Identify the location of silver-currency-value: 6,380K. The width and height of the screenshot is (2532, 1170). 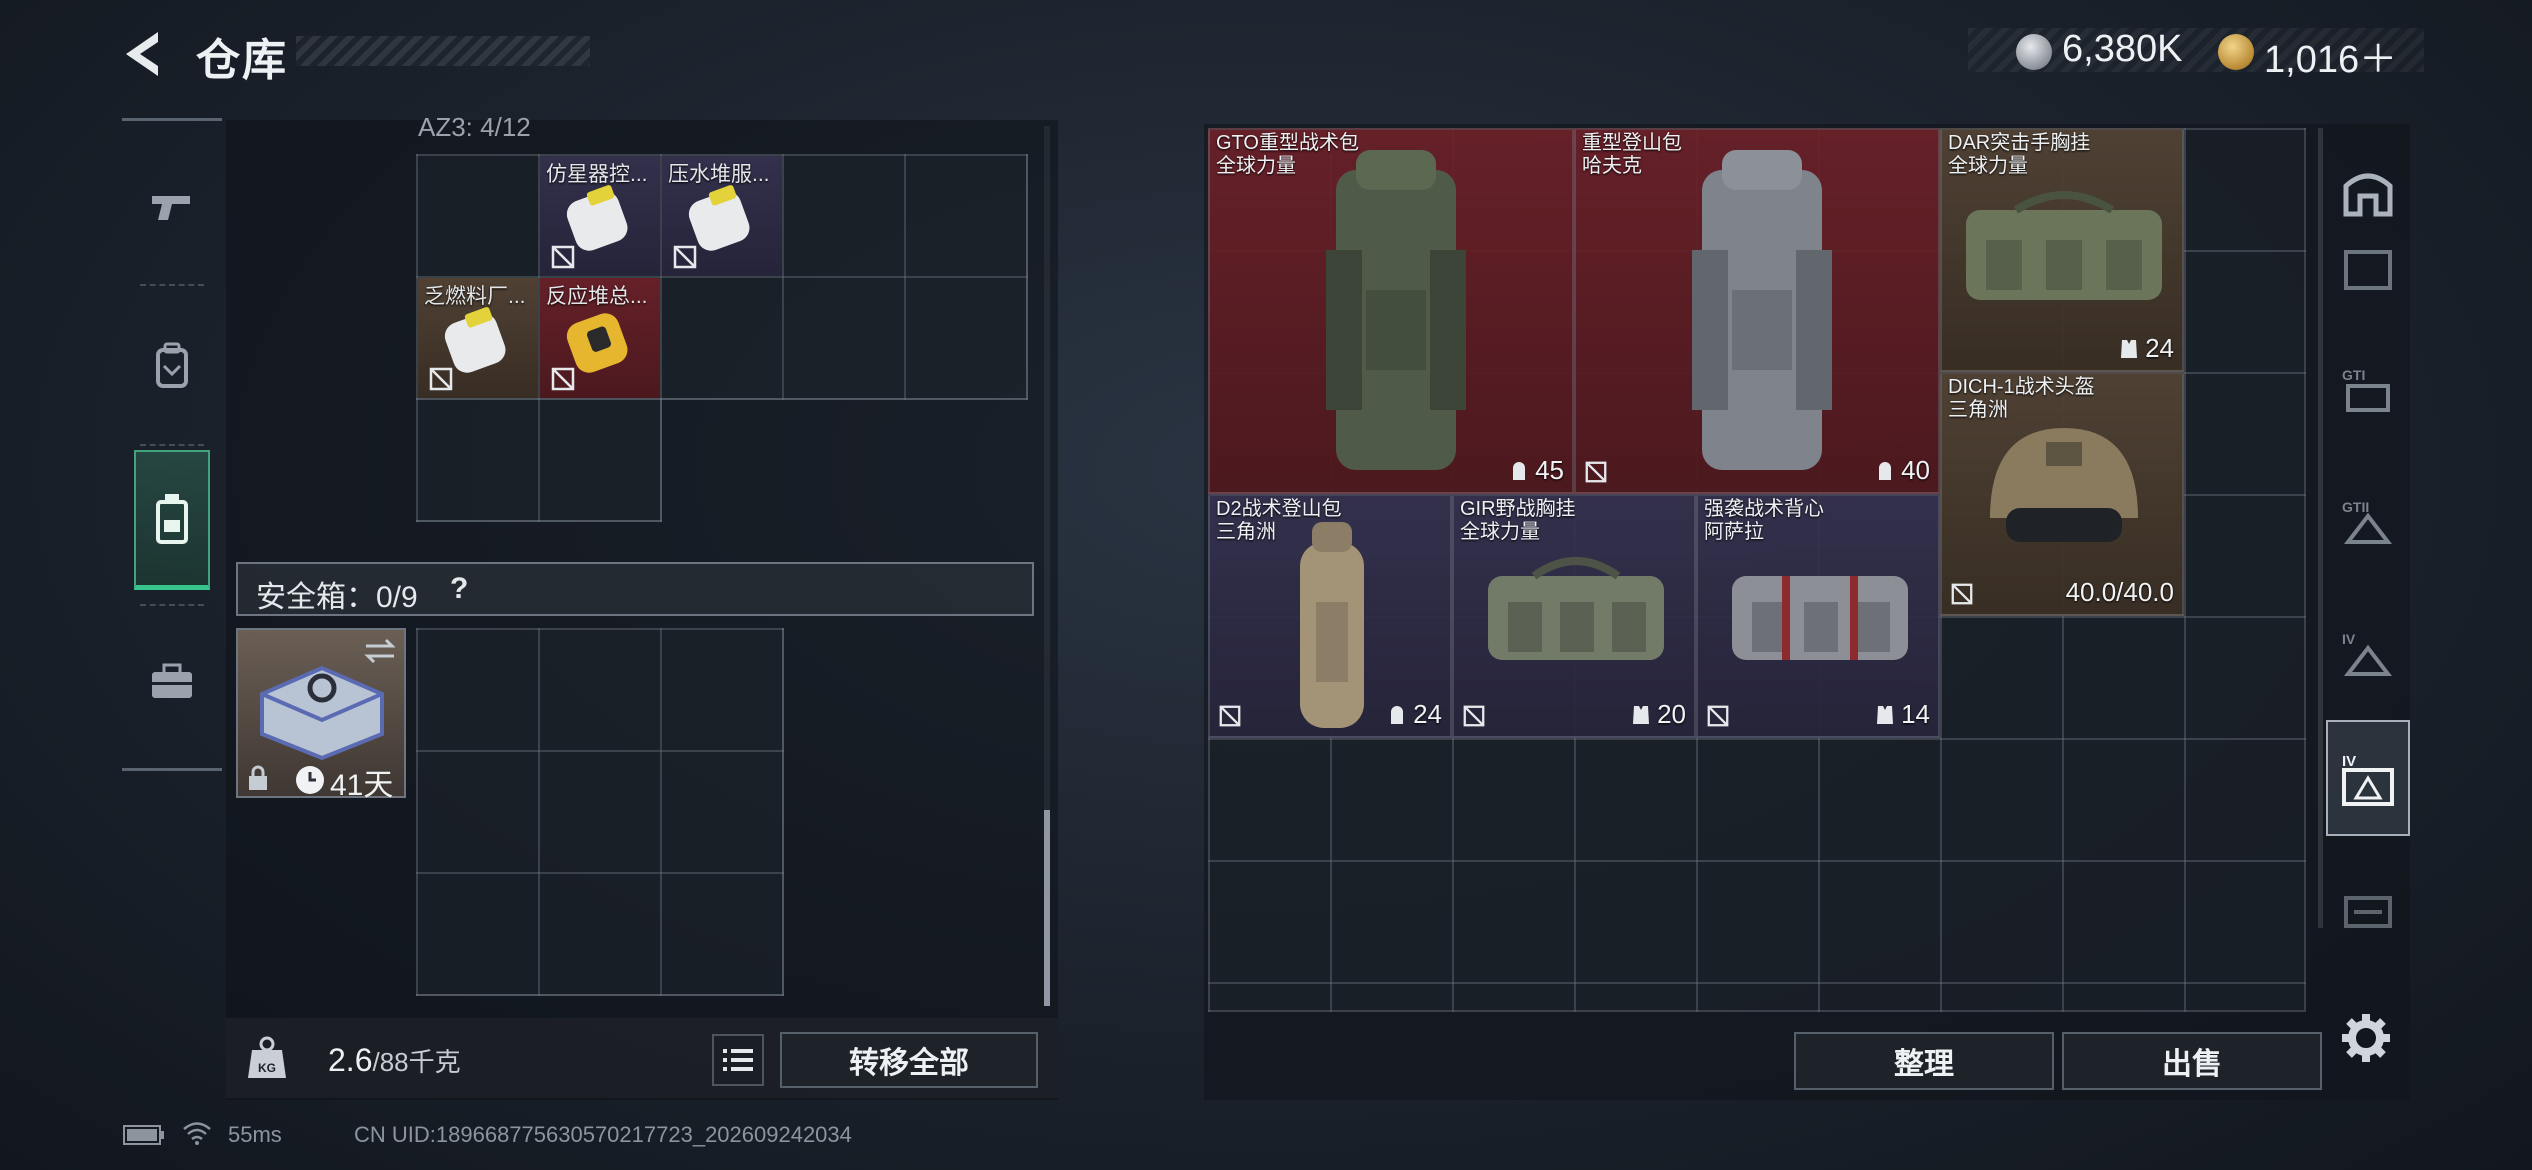
(2122, 49).